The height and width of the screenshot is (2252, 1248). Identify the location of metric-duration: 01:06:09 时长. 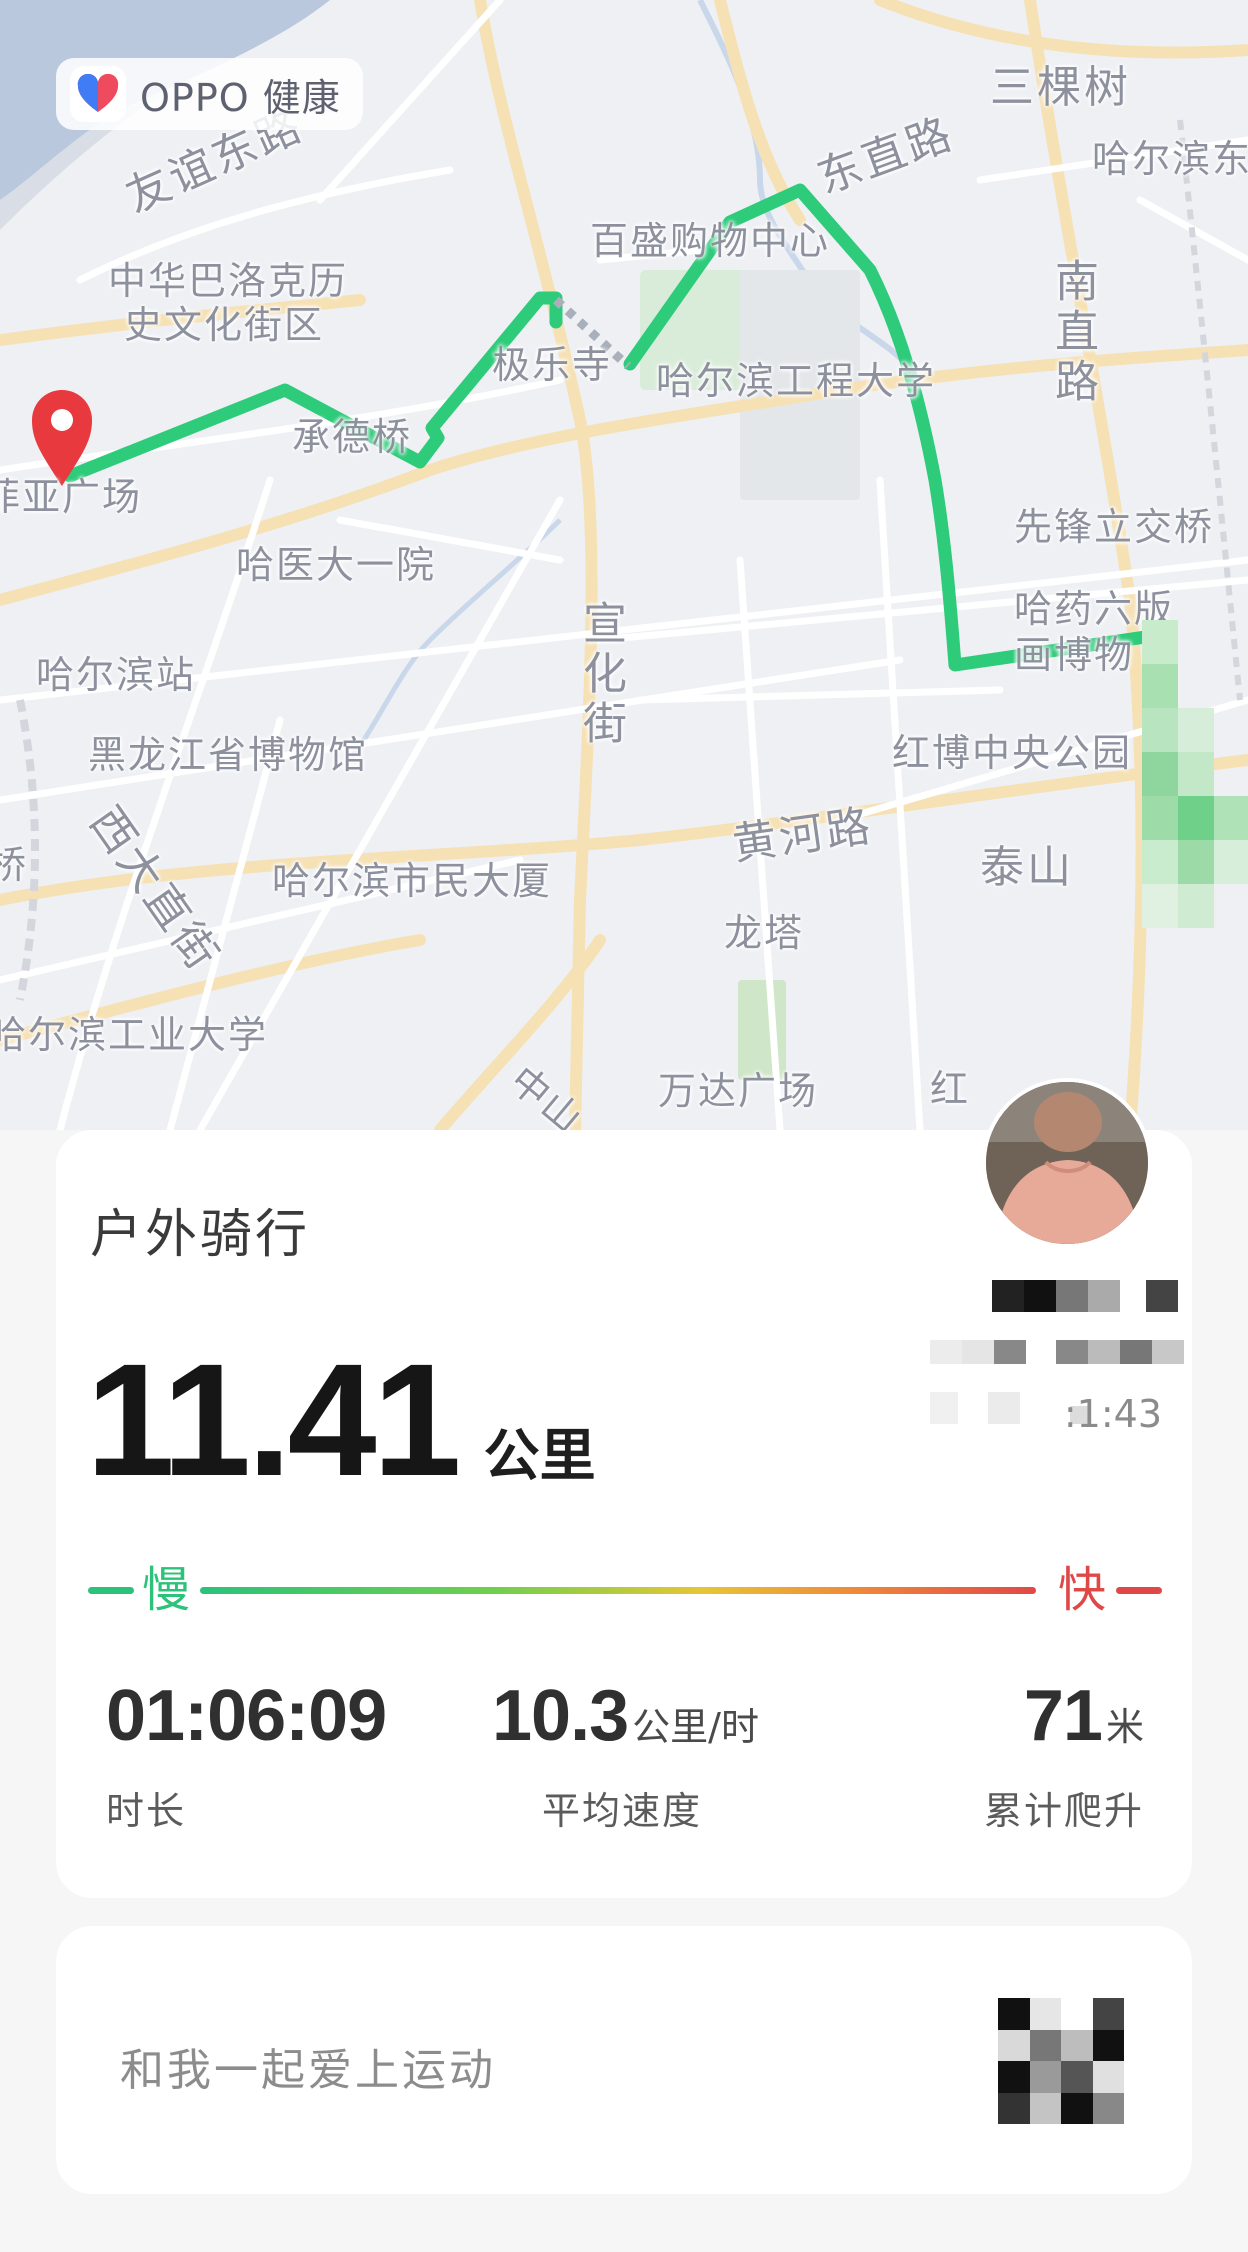
(248, 1757).